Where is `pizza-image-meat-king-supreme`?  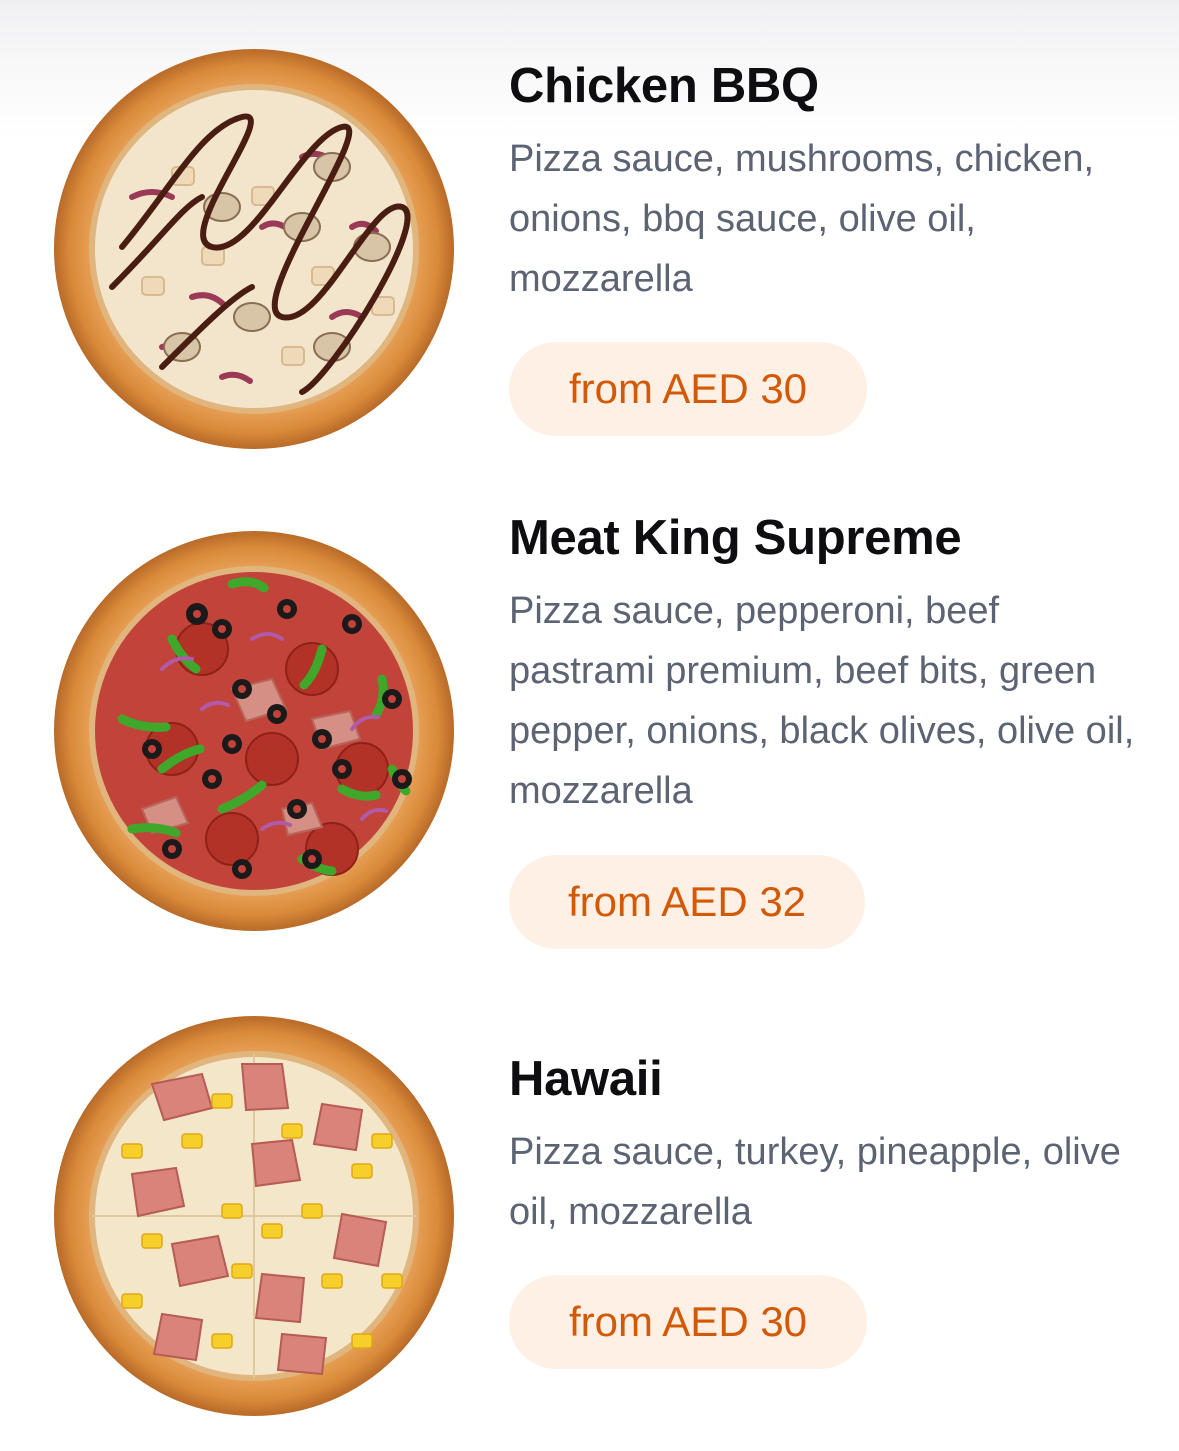
pizza-image-meat-king-supreme is located at coordinates (254, 731).